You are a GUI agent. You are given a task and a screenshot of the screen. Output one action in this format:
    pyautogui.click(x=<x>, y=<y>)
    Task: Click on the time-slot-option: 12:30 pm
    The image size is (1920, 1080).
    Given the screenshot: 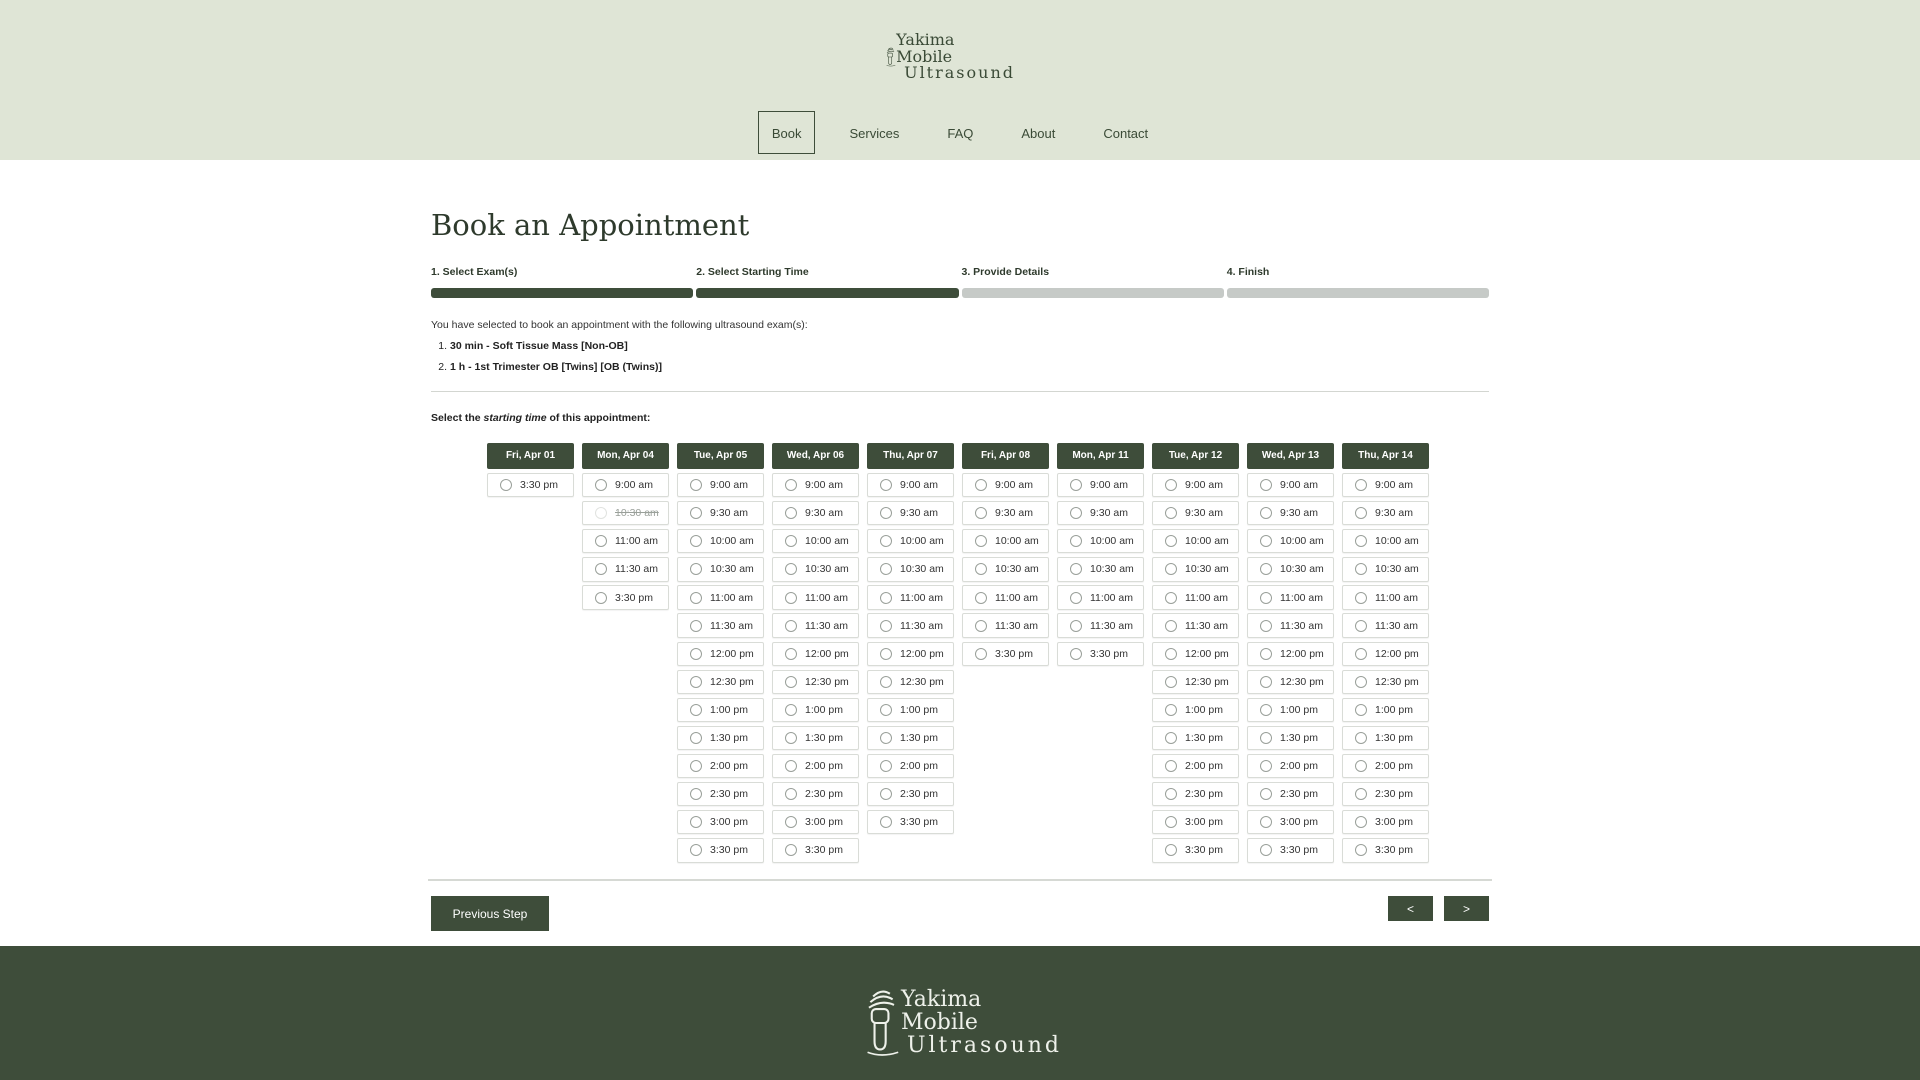 What is the action you would take?
    pyautogui.click(x=815, y=681)
    